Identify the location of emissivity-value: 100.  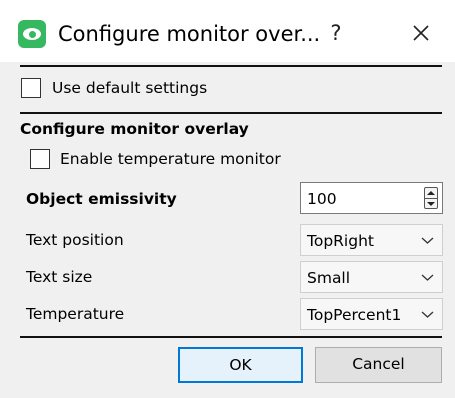
(322, 199).